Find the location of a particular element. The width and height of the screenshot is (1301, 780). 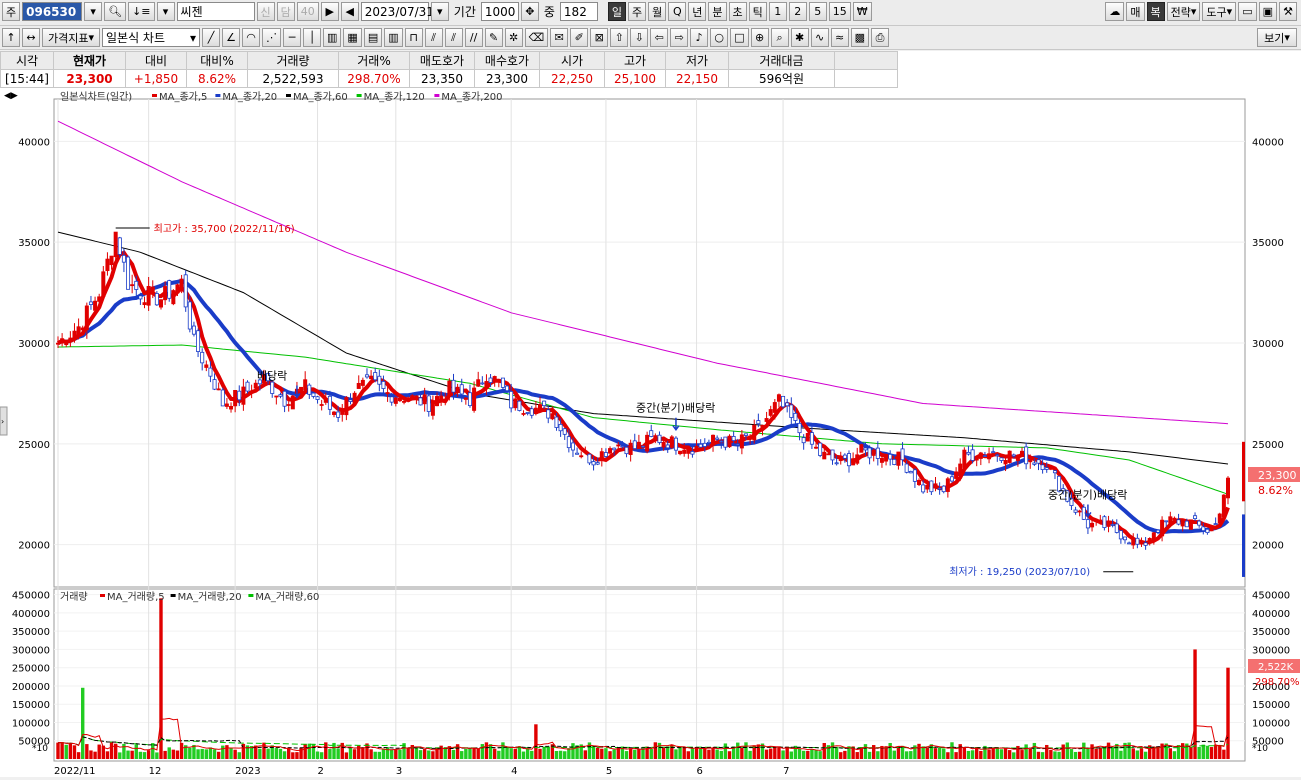

delete-icon: ⊠ is located at coordinates (599, 37).